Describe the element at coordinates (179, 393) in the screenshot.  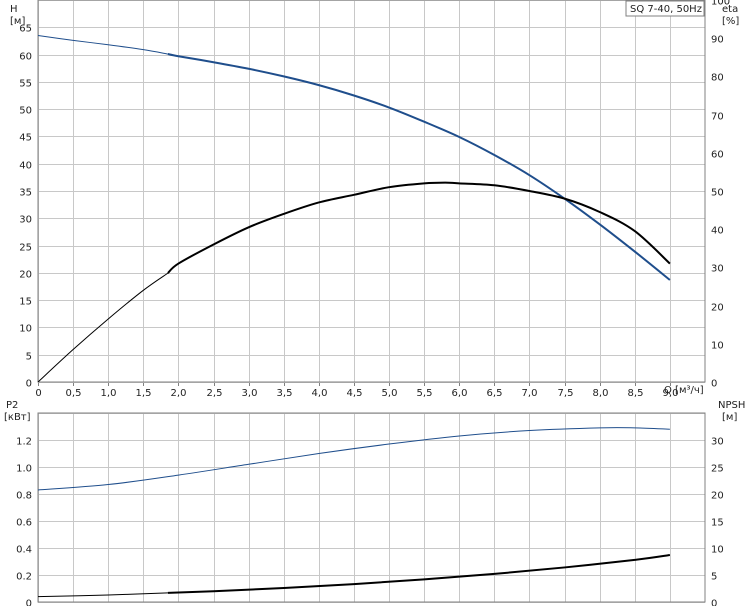
I see `x-tick-label: 2,0` at that location.